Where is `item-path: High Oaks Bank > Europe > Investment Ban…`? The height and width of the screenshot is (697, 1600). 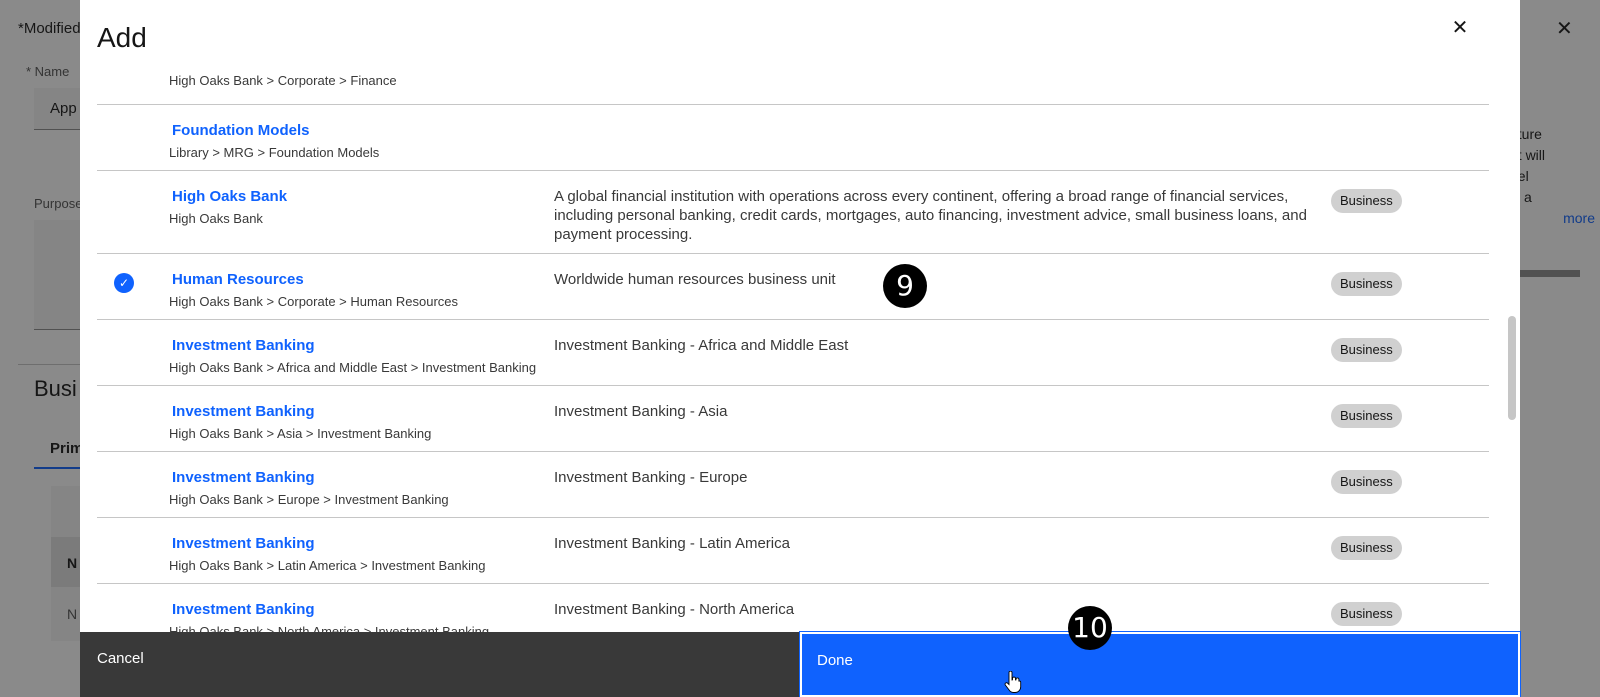 item-path: High Oaks Bank > Europe > Investment Ban… is located at coordinates (309, 499).